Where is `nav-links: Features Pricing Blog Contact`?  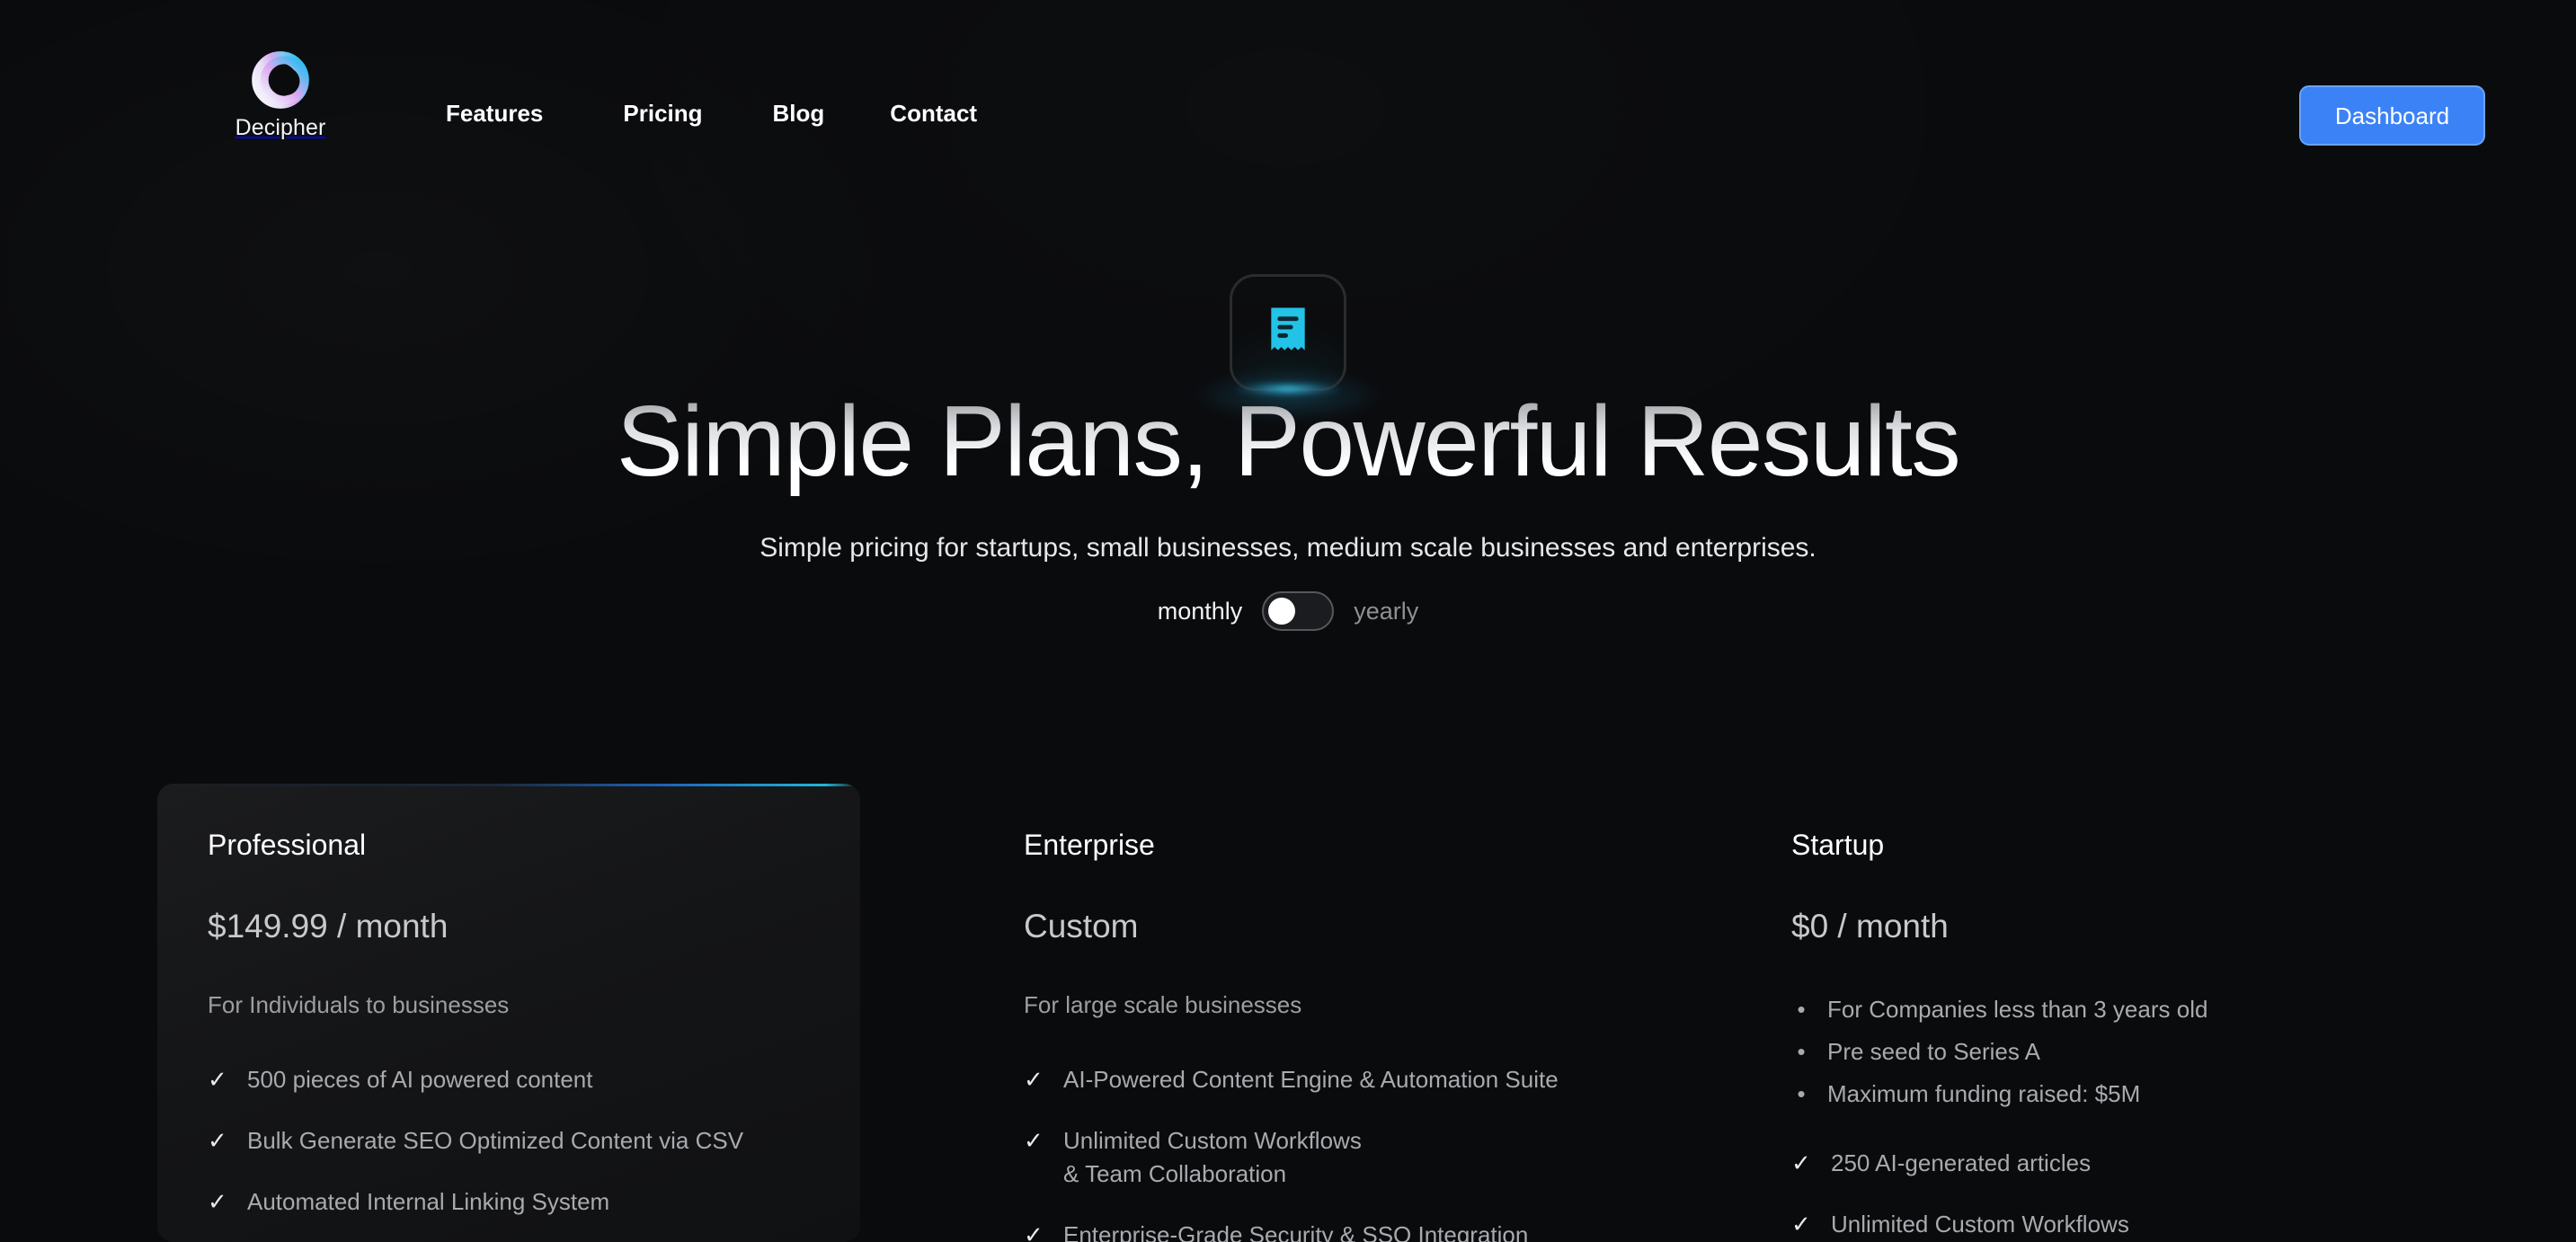 nav-links: Features Pricing Blog Contact is located at coordinates (711, 114).